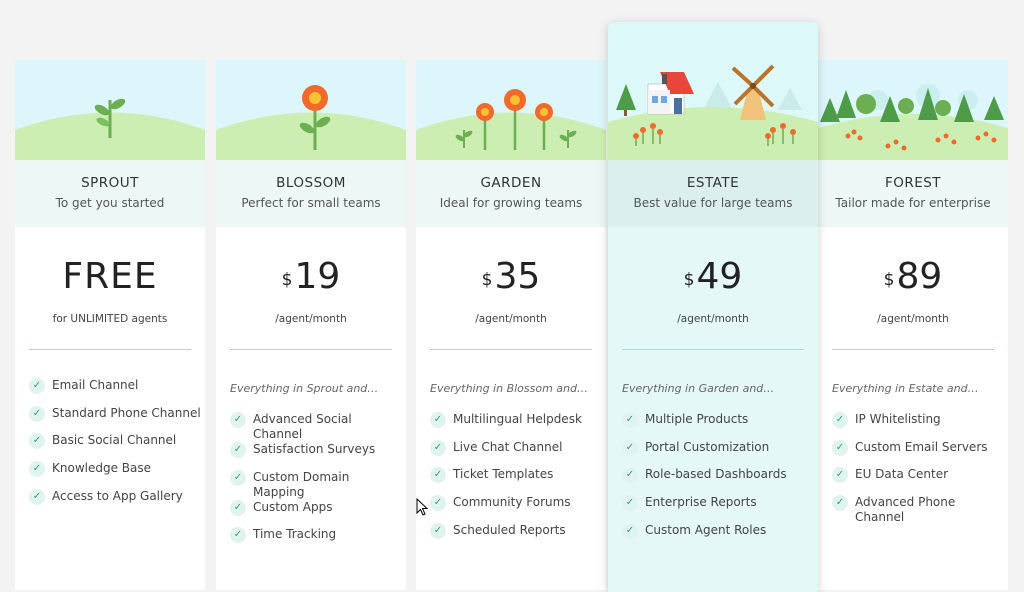 The width and height of the screenshot is (1024, 592). Describe the element at coordinates (301, 484) in the screenshot. I see `feature-label: Custom Domain Mapping` at that location.